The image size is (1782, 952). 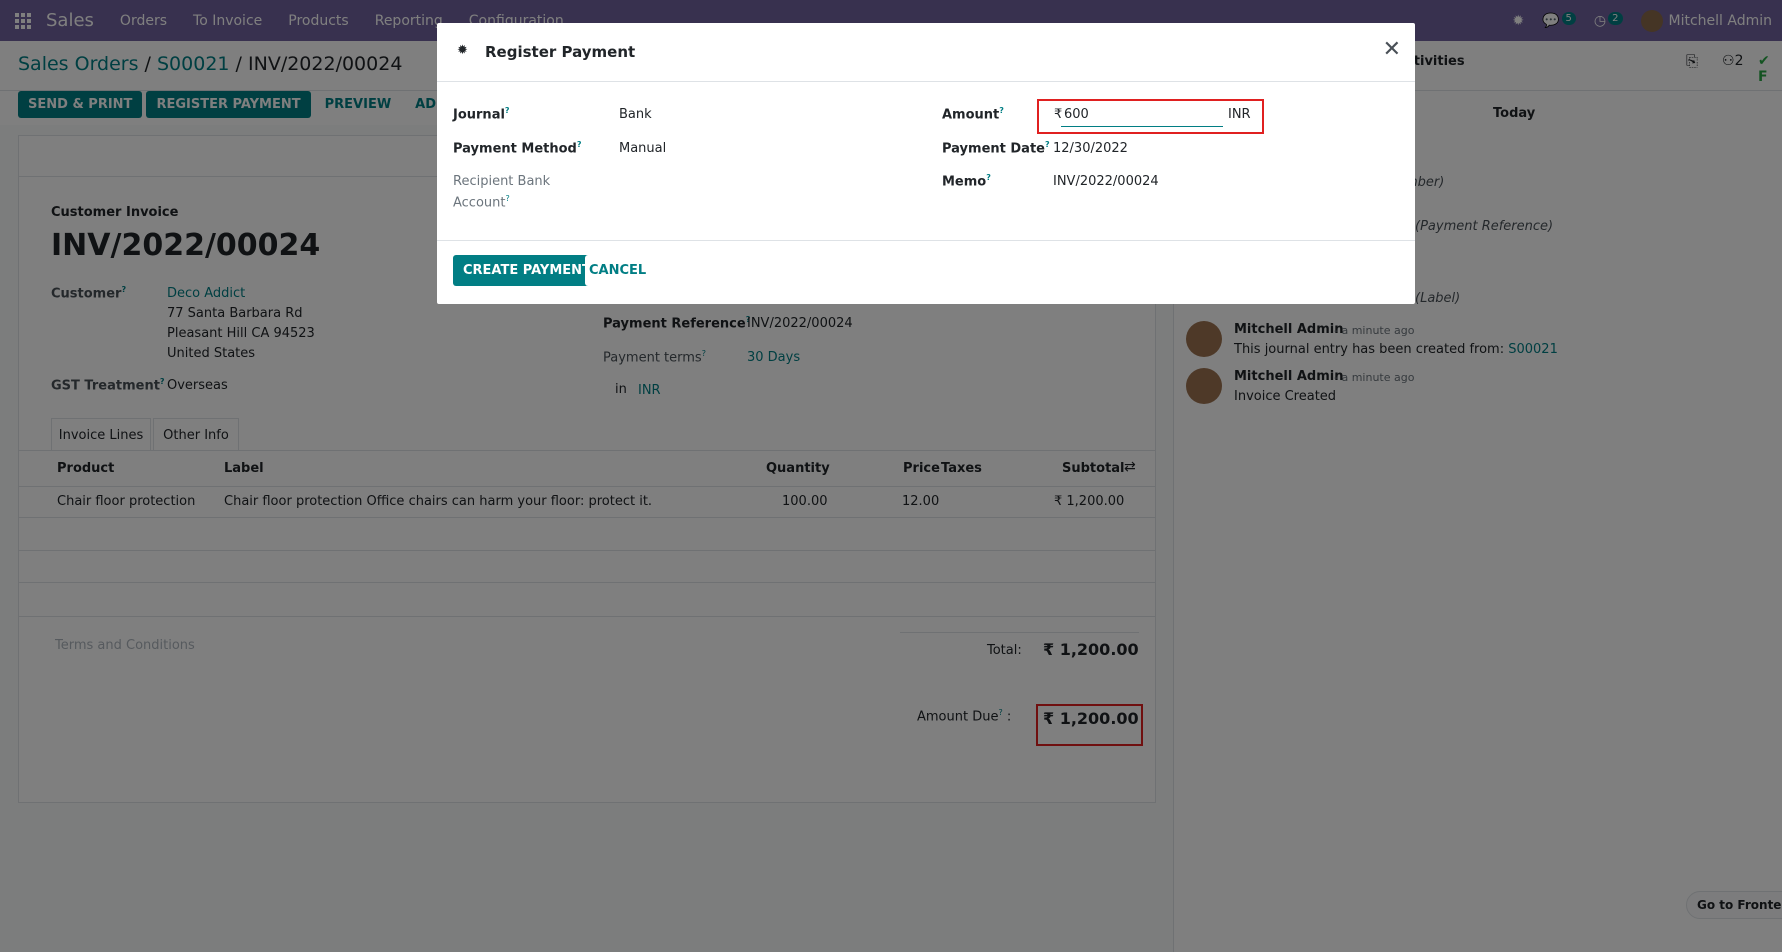 What do you see at coordinates (517, 148) in the screenshot?
I see `payment-method-label: Payment Method?` at bounding box center [517, 148].